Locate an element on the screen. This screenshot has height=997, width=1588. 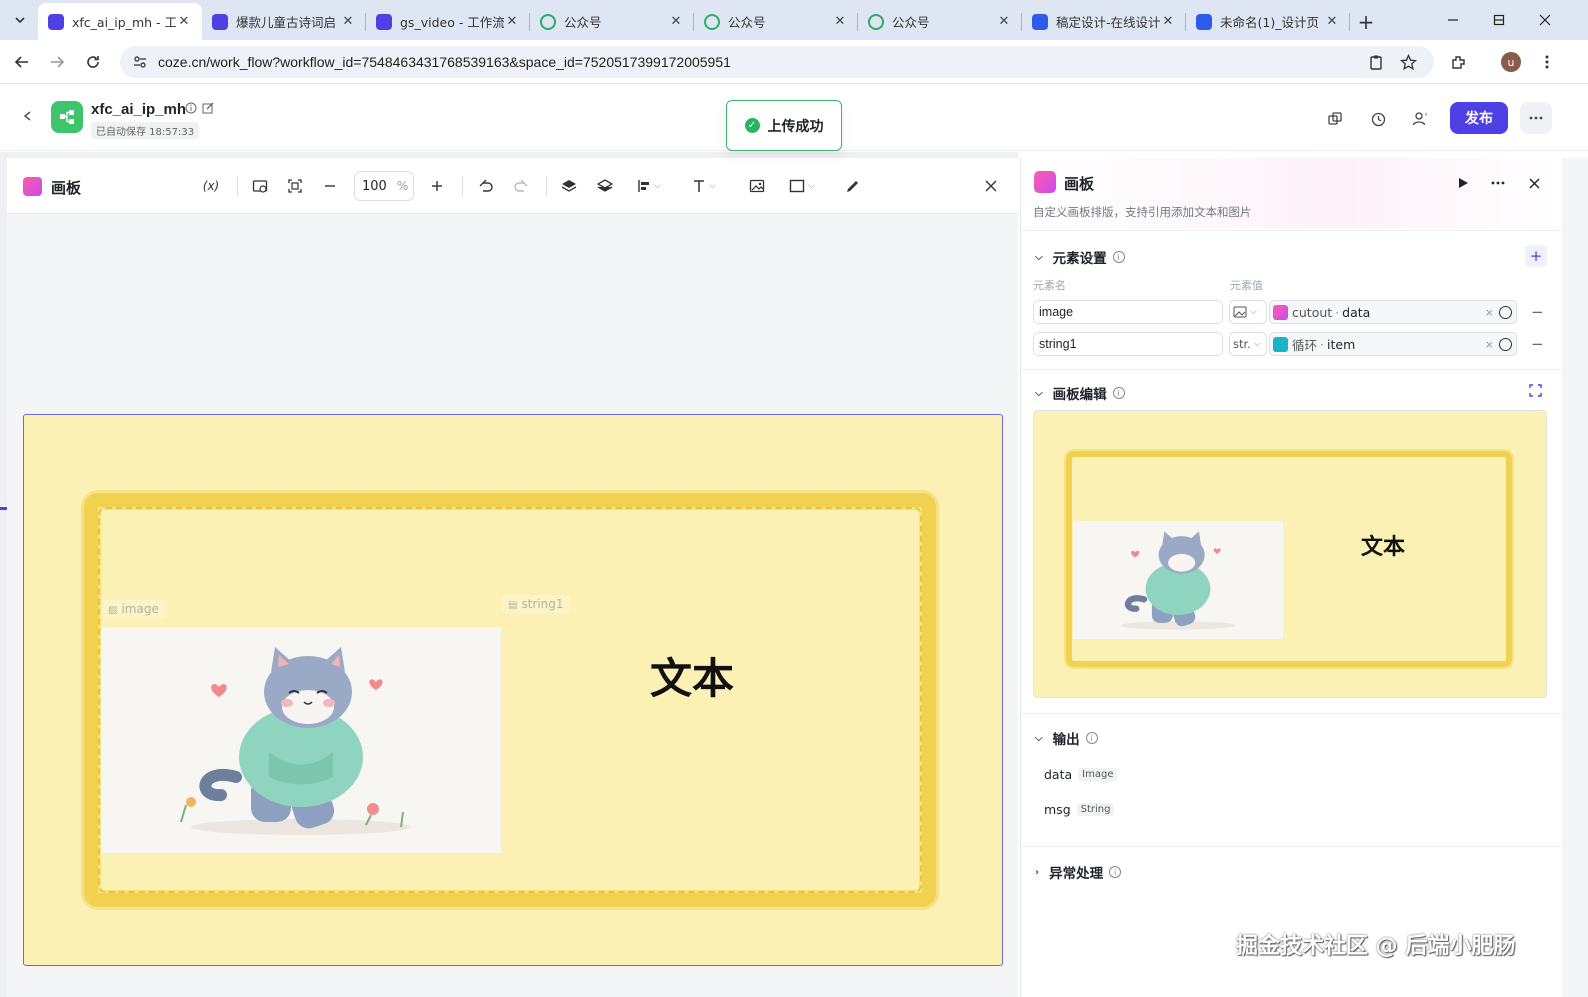
browser-tab: gs_video - 工作流 ✕ is located at coordinates (448, 21).